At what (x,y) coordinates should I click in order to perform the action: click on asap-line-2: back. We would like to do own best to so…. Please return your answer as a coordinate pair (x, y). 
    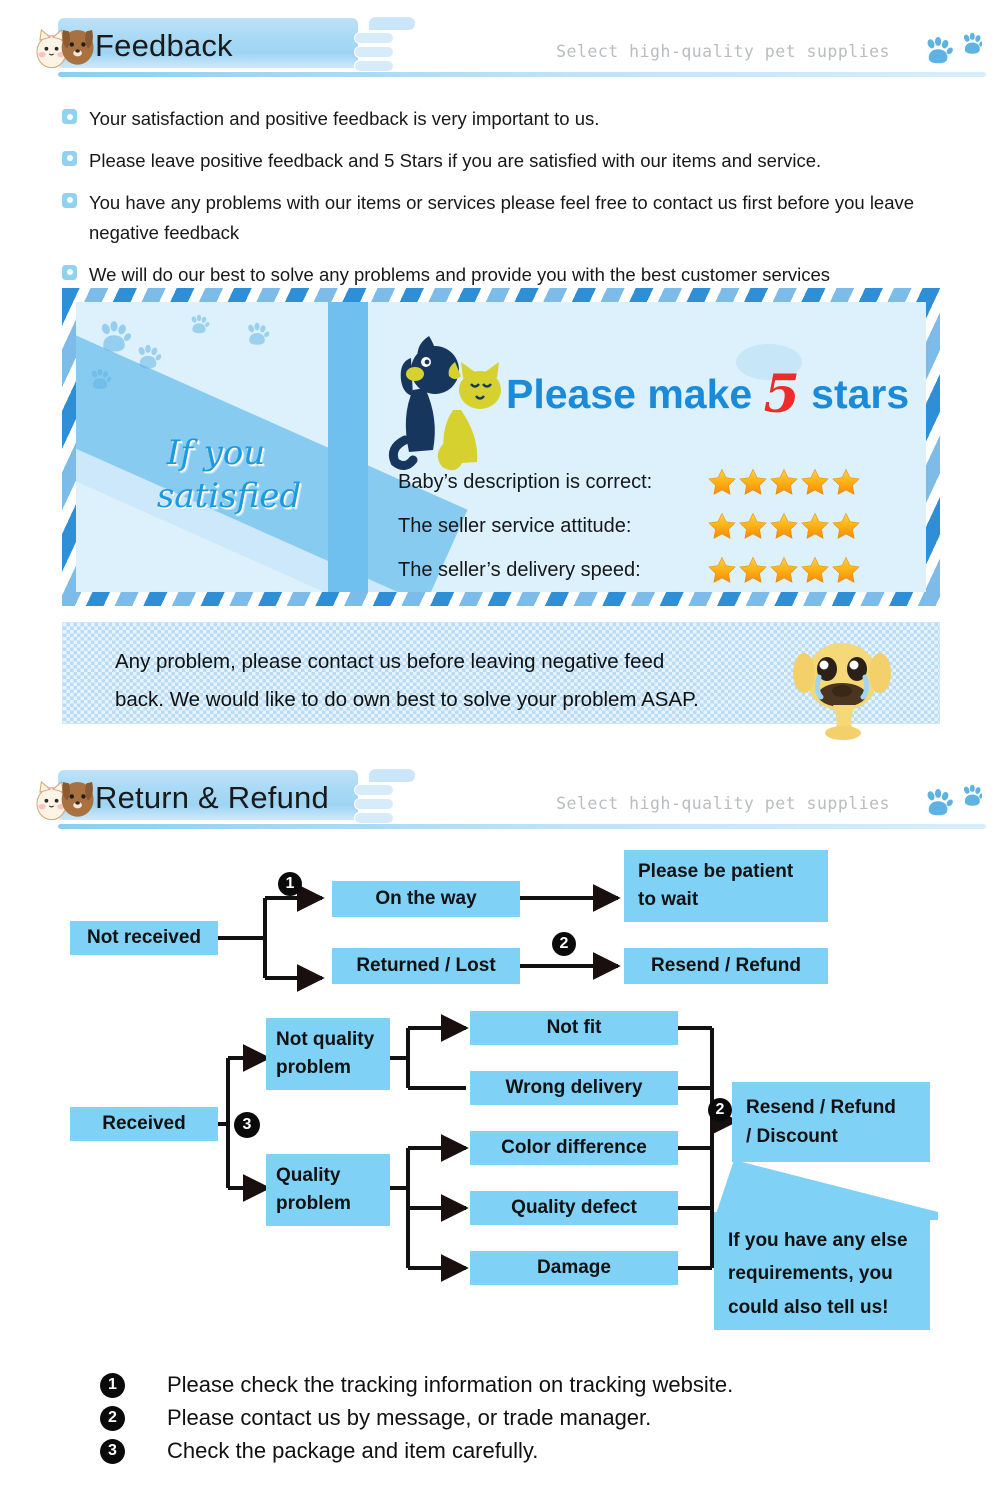
    Looking at the image, I should click on (407, 699).